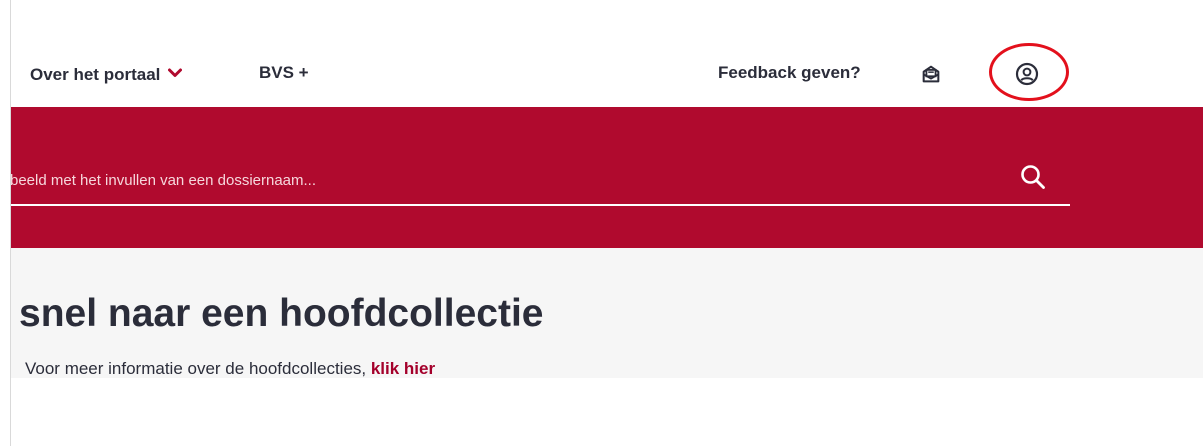 The image size is (1203, 446). I want to click on highlight-annotation-circle, so click(1029, 72).